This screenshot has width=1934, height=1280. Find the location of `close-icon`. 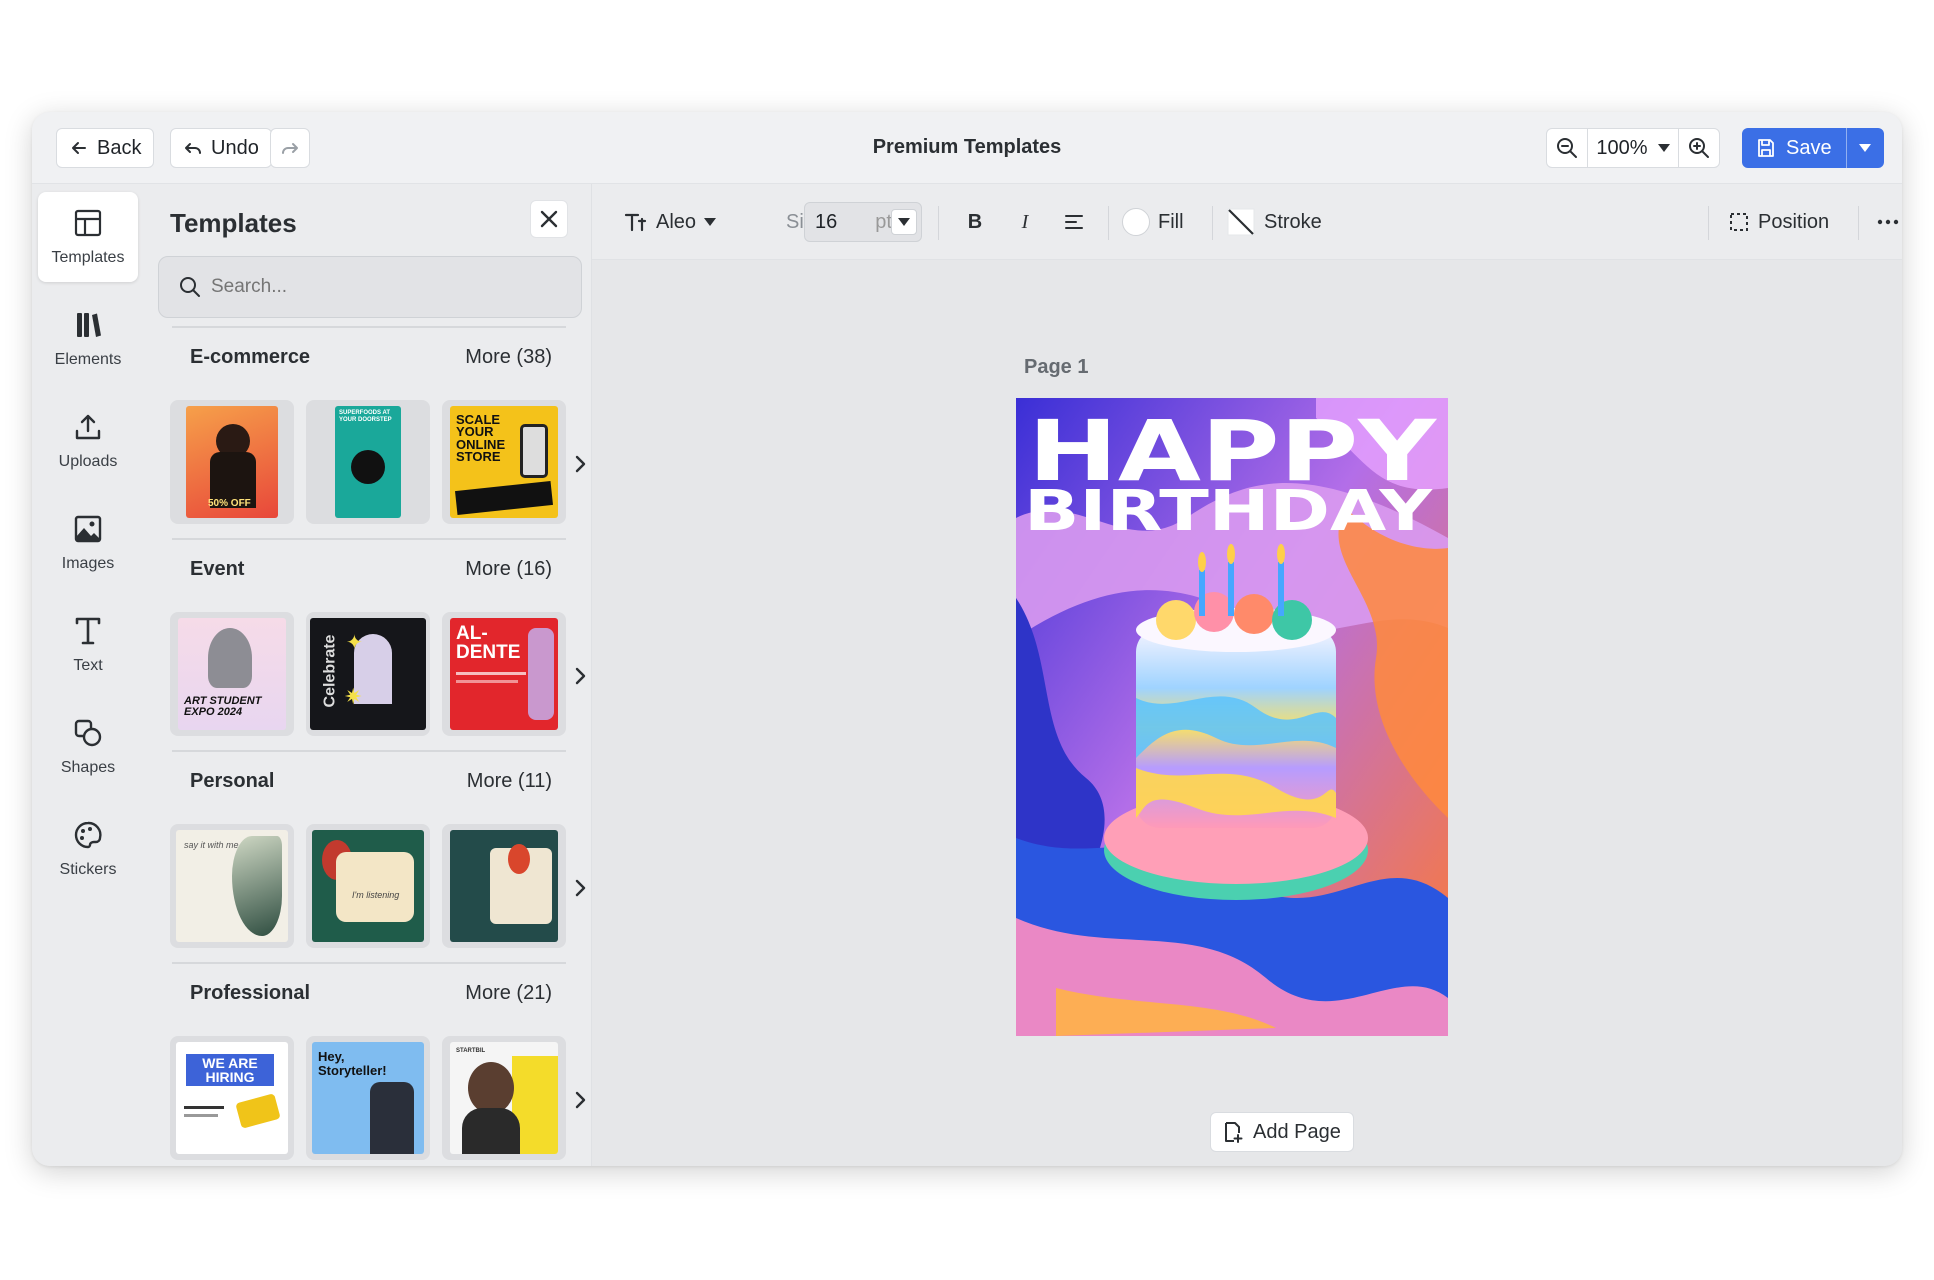

close-icon is located at coordinates (549, 219).